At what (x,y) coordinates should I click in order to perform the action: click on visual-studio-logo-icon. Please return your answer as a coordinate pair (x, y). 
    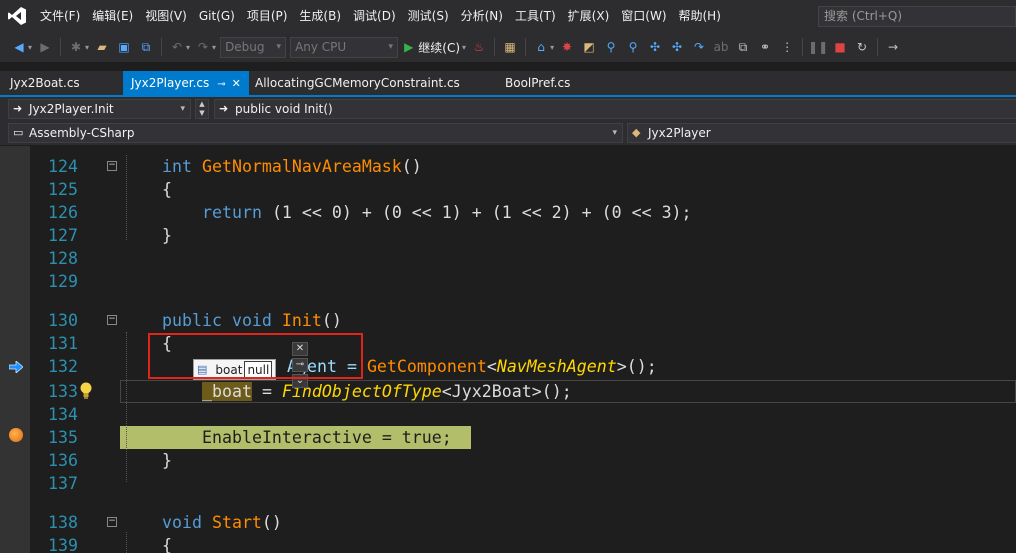
    Looking at the image, I should click on (17, 16).